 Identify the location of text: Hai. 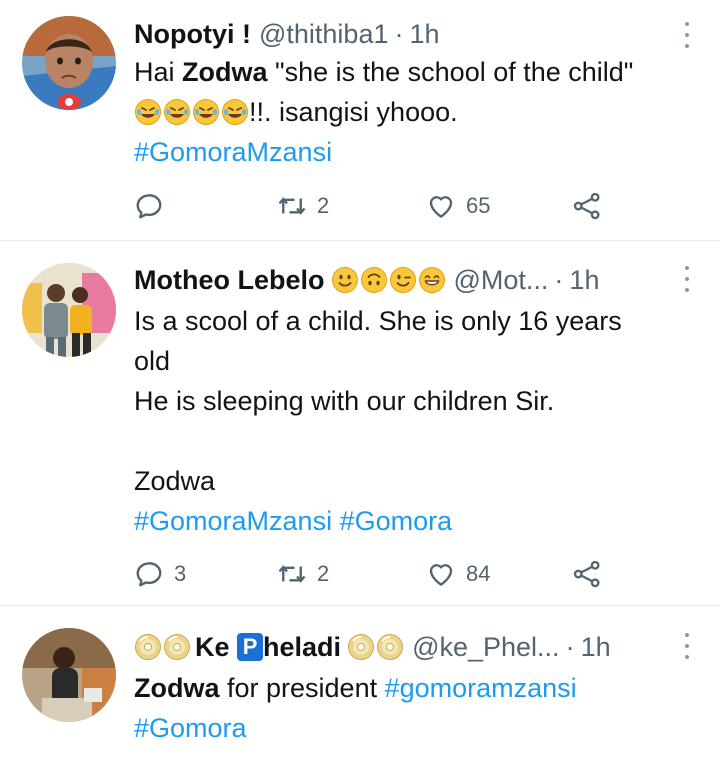
(158, 72).